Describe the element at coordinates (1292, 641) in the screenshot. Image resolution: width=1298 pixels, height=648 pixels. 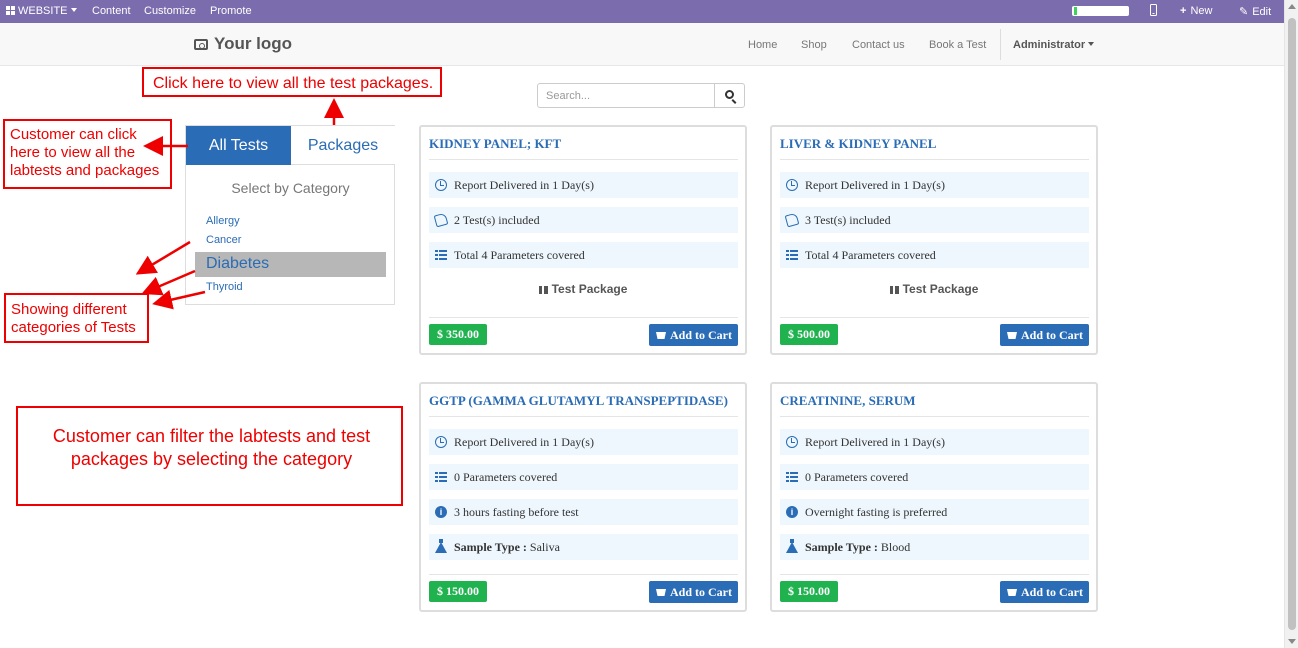
I see `scroll-down-icon` at that location.